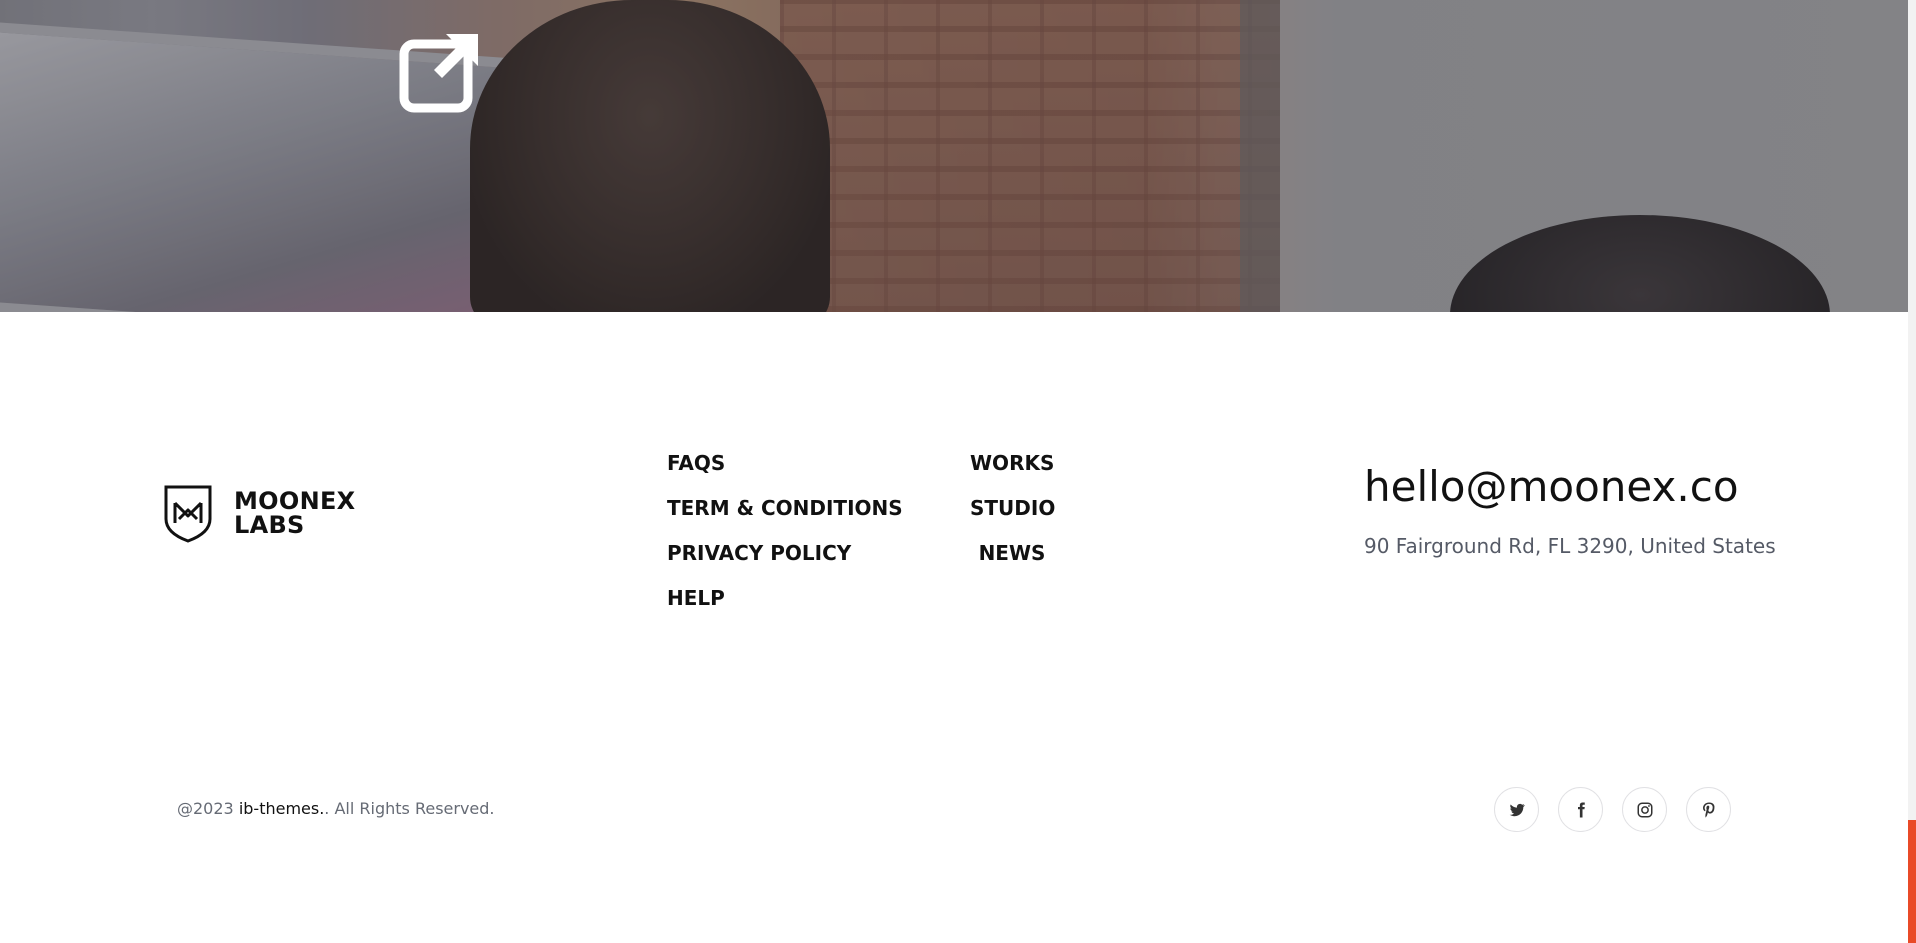 The height and width of the screenshot is (943, 1916). I want to click on instagram-icon, so click(1644, 809).